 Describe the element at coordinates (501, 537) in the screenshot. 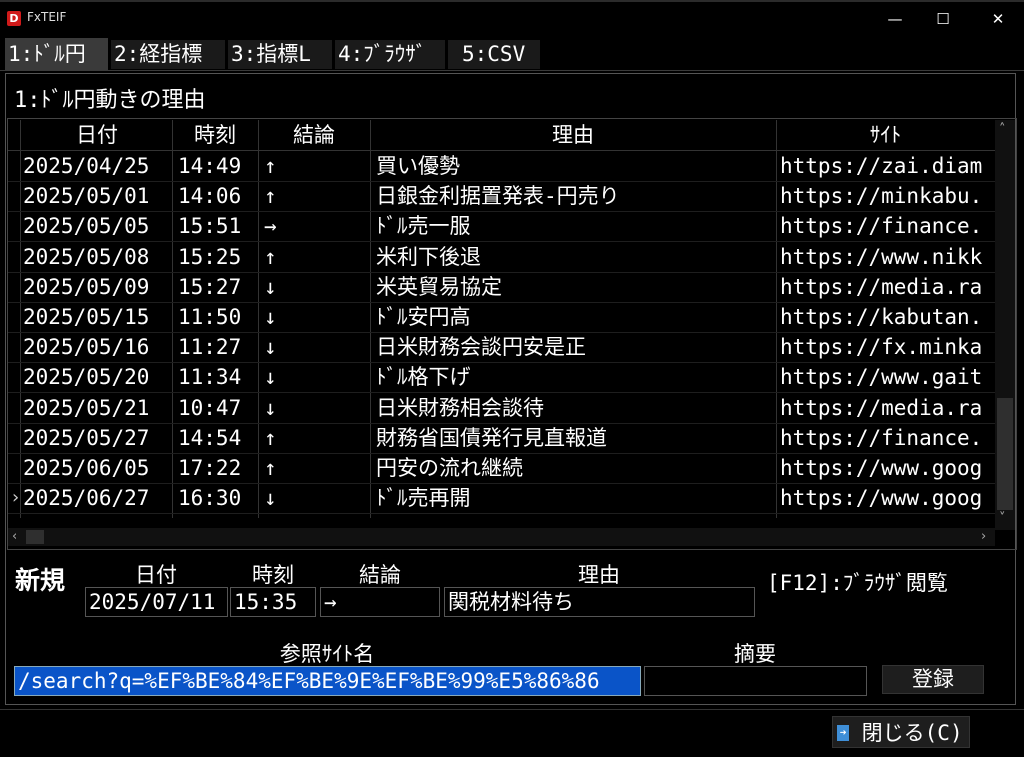

I see `horizontal-scrollbar` at that location.